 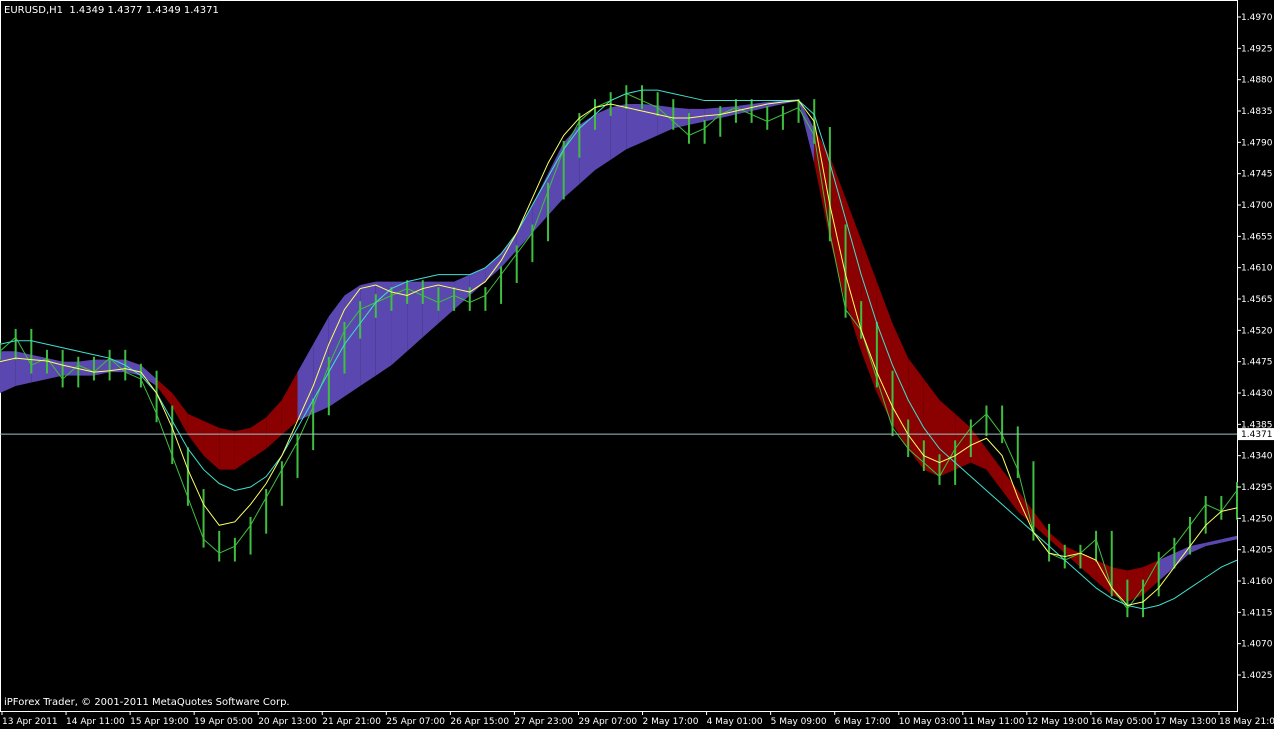 I want to click on x-tick-label: 19 Apr 05:00, so click(x=223, y=722).